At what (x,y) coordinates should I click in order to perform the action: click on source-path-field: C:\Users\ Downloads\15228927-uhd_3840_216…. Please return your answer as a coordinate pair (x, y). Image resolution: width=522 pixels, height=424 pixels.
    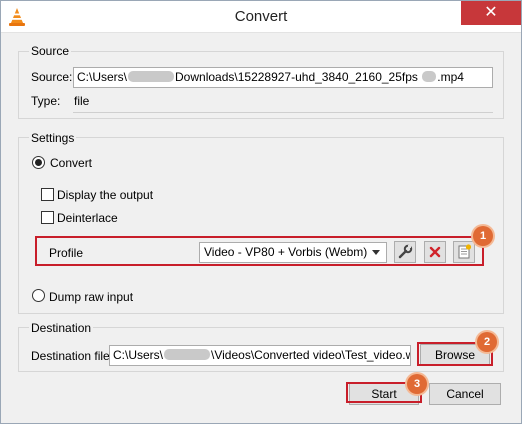
    Looking at the image, I should click on (283, 77).